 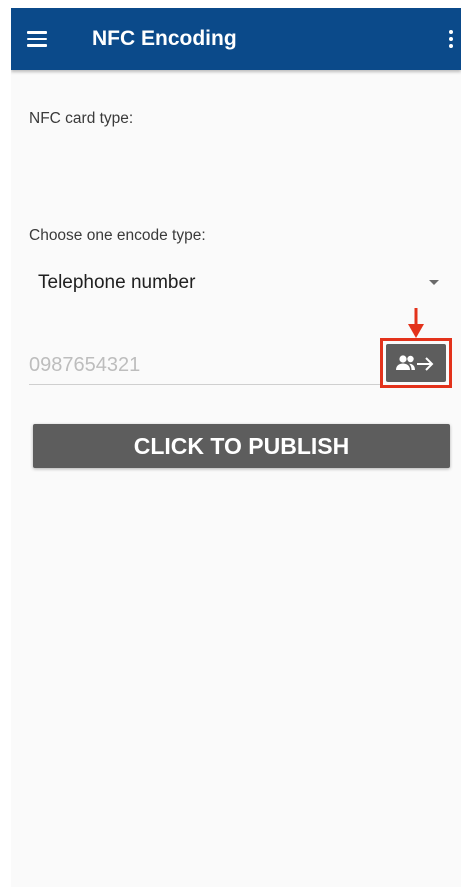 I want to click on phone-number-input, so click(x=205, y=365).